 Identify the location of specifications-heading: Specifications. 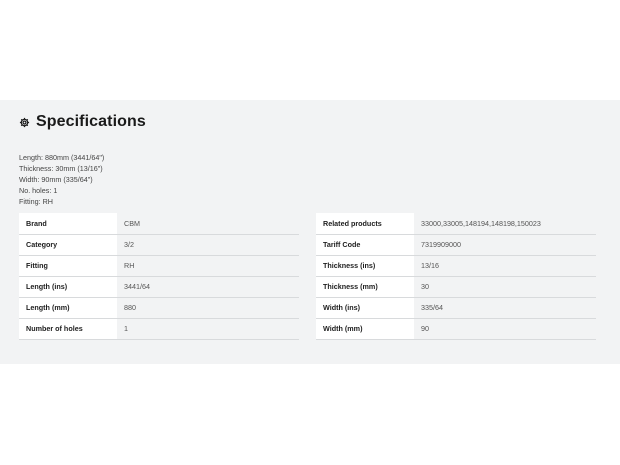
(82, 122).